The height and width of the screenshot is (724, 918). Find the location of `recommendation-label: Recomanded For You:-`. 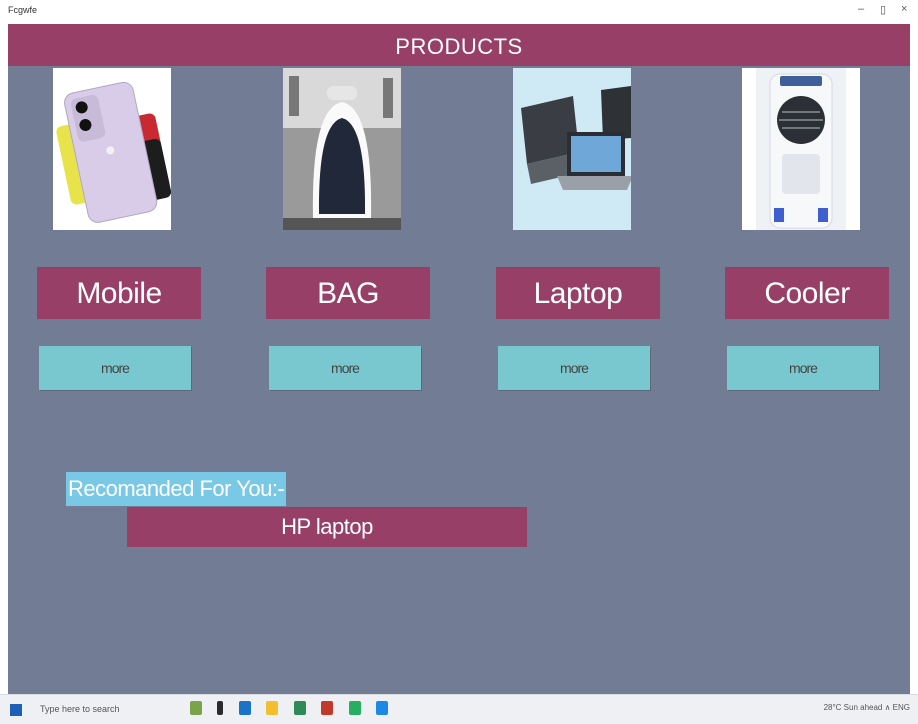

recommendation-label: Recomanded For You:- is located at coordinates (176, 489).